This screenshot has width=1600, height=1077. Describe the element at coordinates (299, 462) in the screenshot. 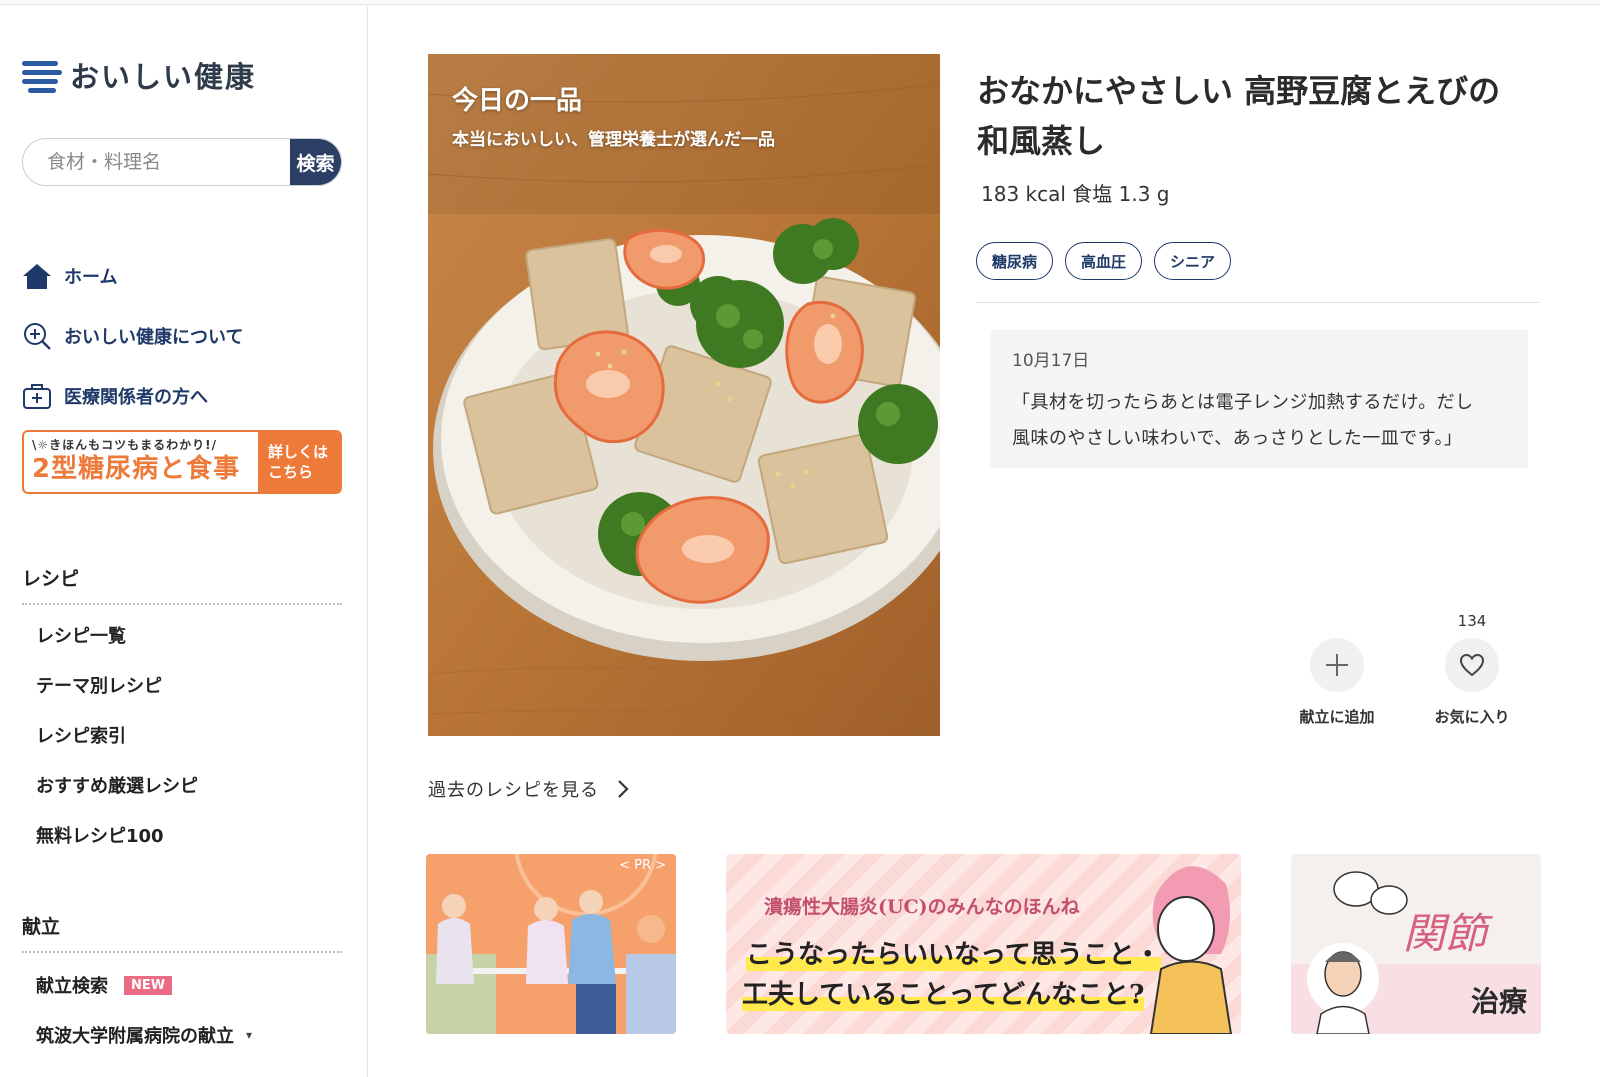

I see `banner-cta: 詳しくは こちら` at that location.